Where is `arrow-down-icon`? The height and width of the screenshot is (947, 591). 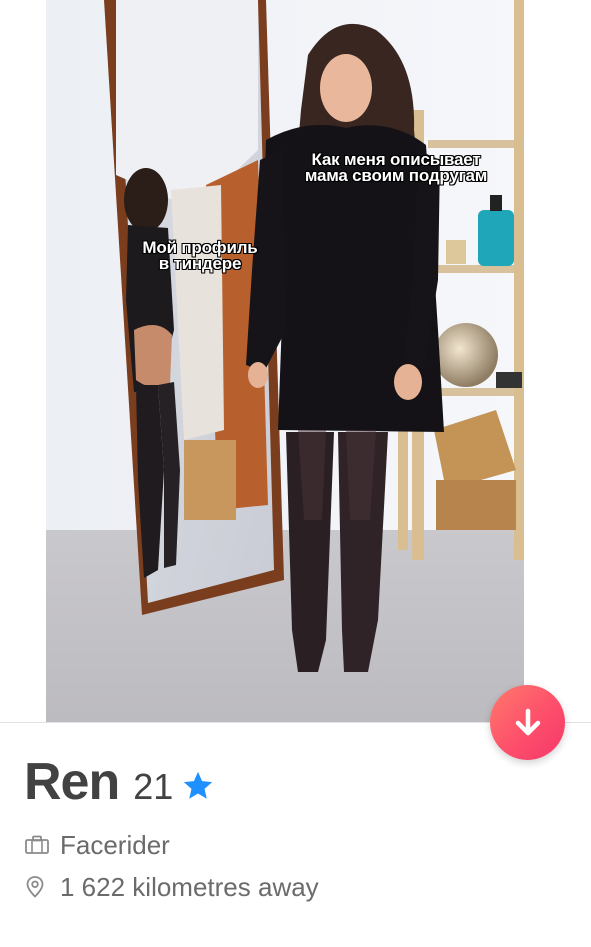
arrow-down-icon is located at coordinates (527, 721).